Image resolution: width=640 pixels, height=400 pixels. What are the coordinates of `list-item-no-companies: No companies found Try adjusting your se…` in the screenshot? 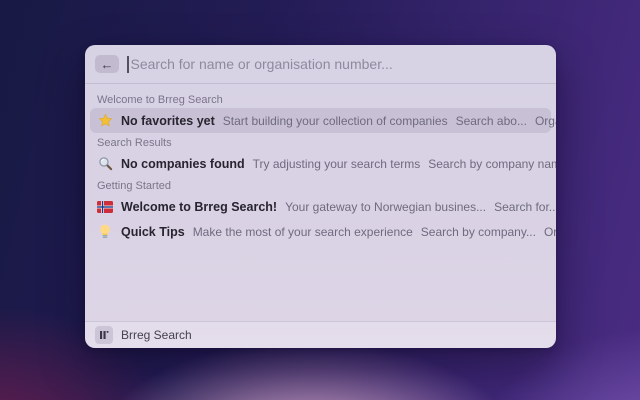 It's located at (323, 163).